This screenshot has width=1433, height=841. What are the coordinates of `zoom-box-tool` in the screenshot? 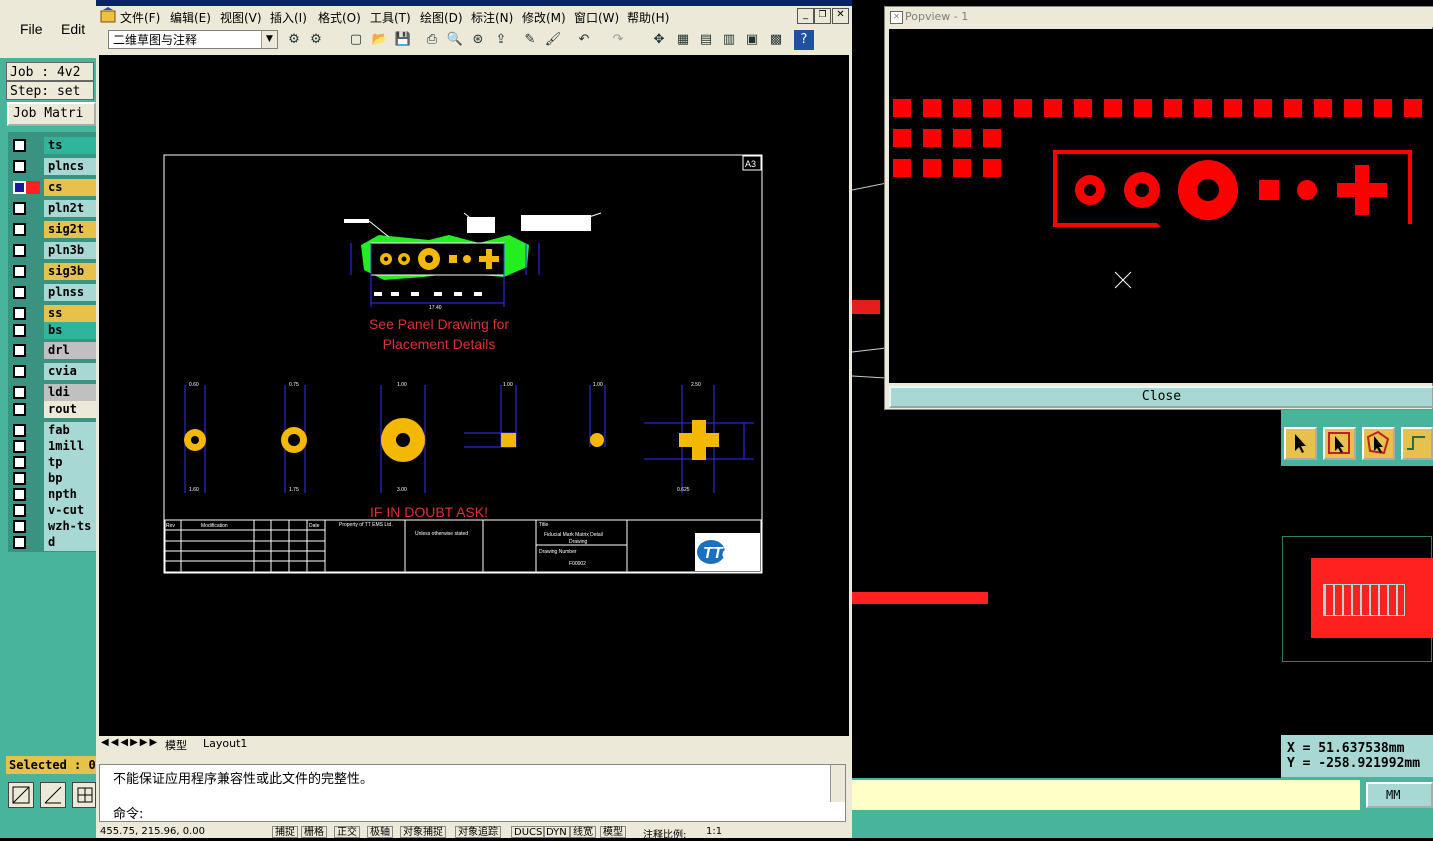 It's located at (21, 795).